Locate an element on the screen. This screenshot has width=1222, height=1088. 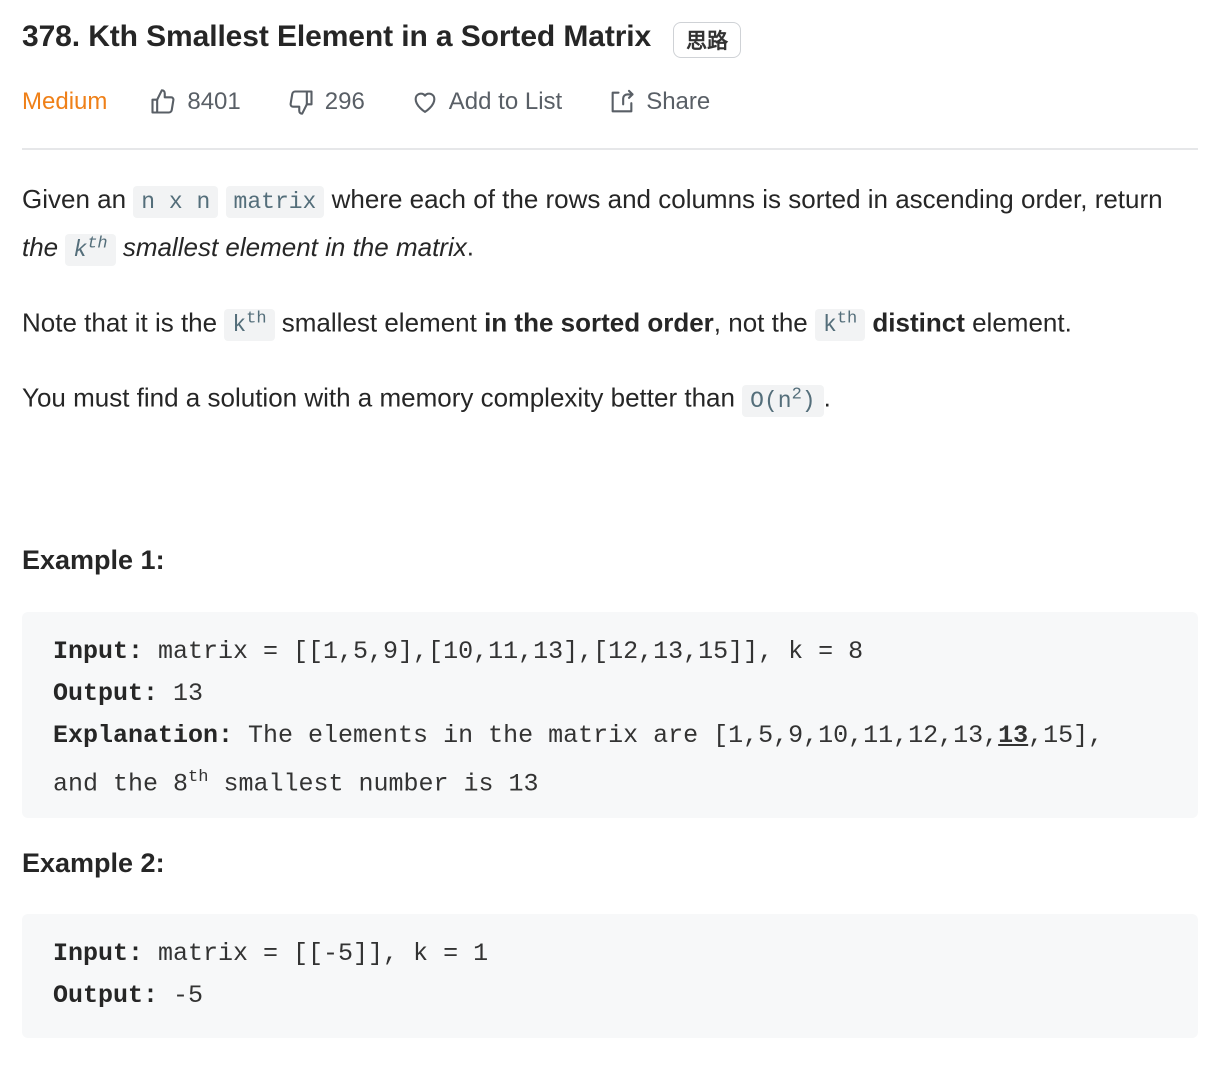
example-1-title: Example 1: is located at coordinates (93, 560).